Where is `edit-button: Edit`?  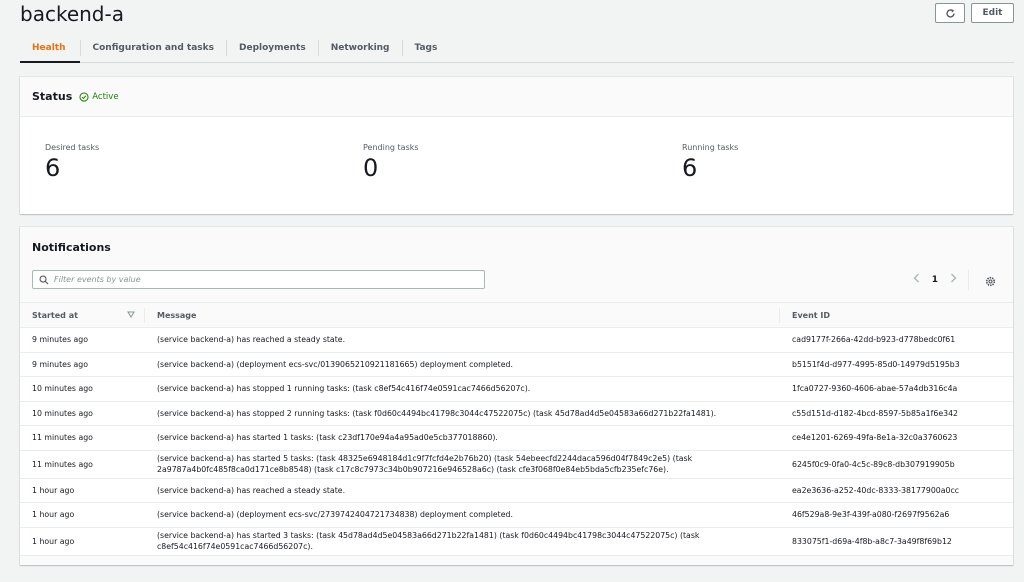
edit-button: Edit is located at coordinates (992, 13).